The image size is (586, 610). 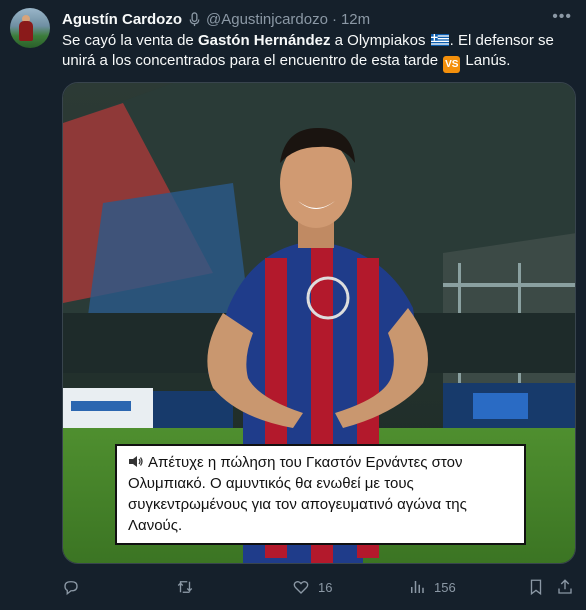 What do you see at coordinates (452, 64) in the screenshot?
I see `vs-button-icon: VS` at bounding box center [452, 64].